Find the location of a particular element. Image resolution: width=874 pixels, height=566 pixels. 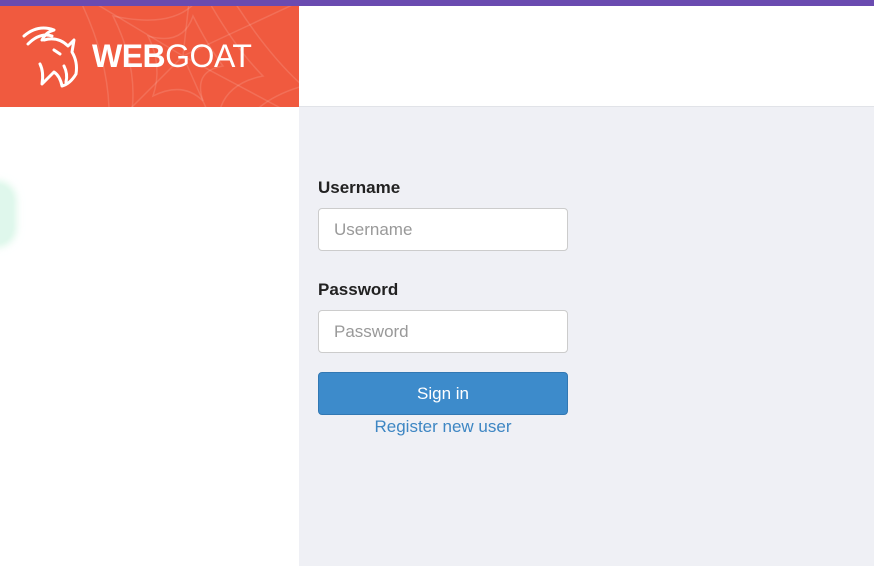

header-bar is located at coordinates (586, 56).